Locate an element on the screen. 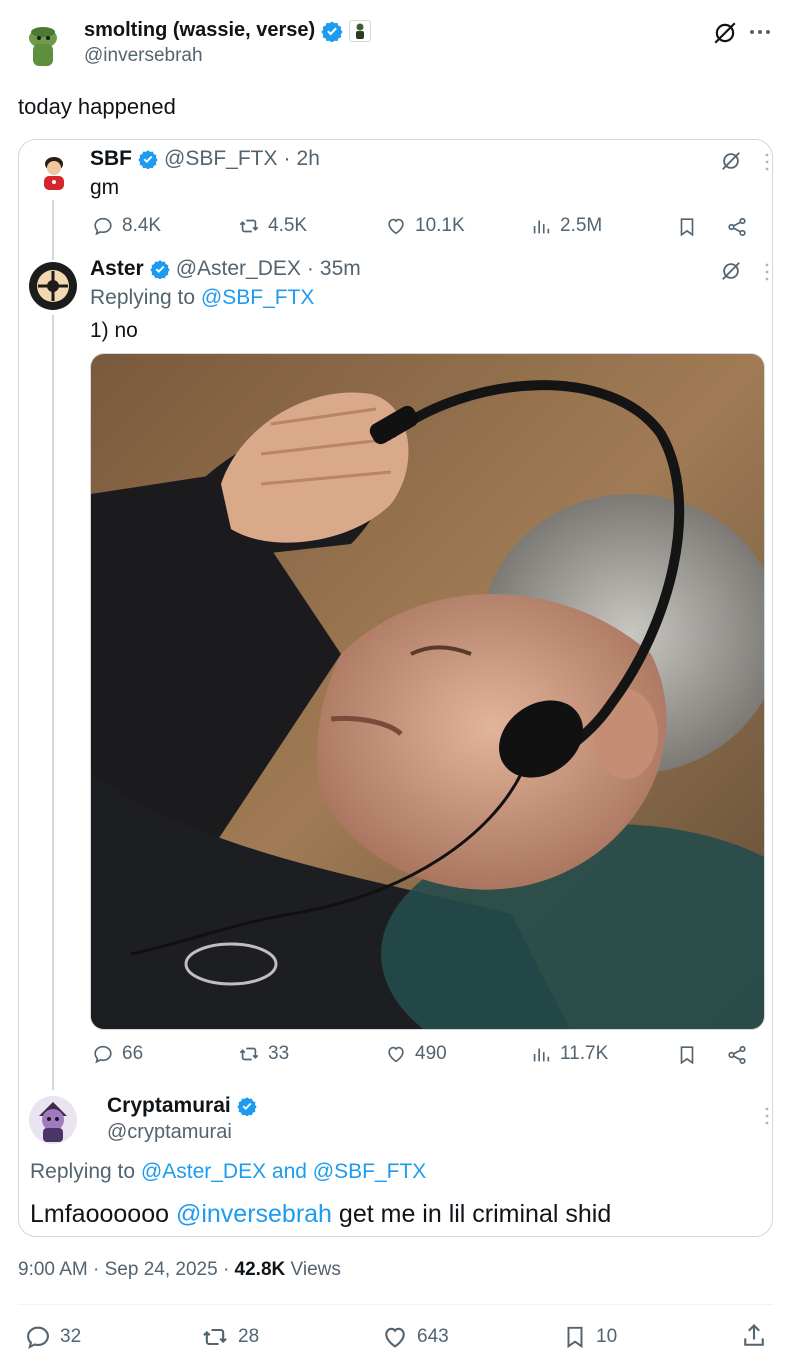 The height and width of the screenshot is (1360, 786). views-count: 2.5M is located at coordinates (581, 225).